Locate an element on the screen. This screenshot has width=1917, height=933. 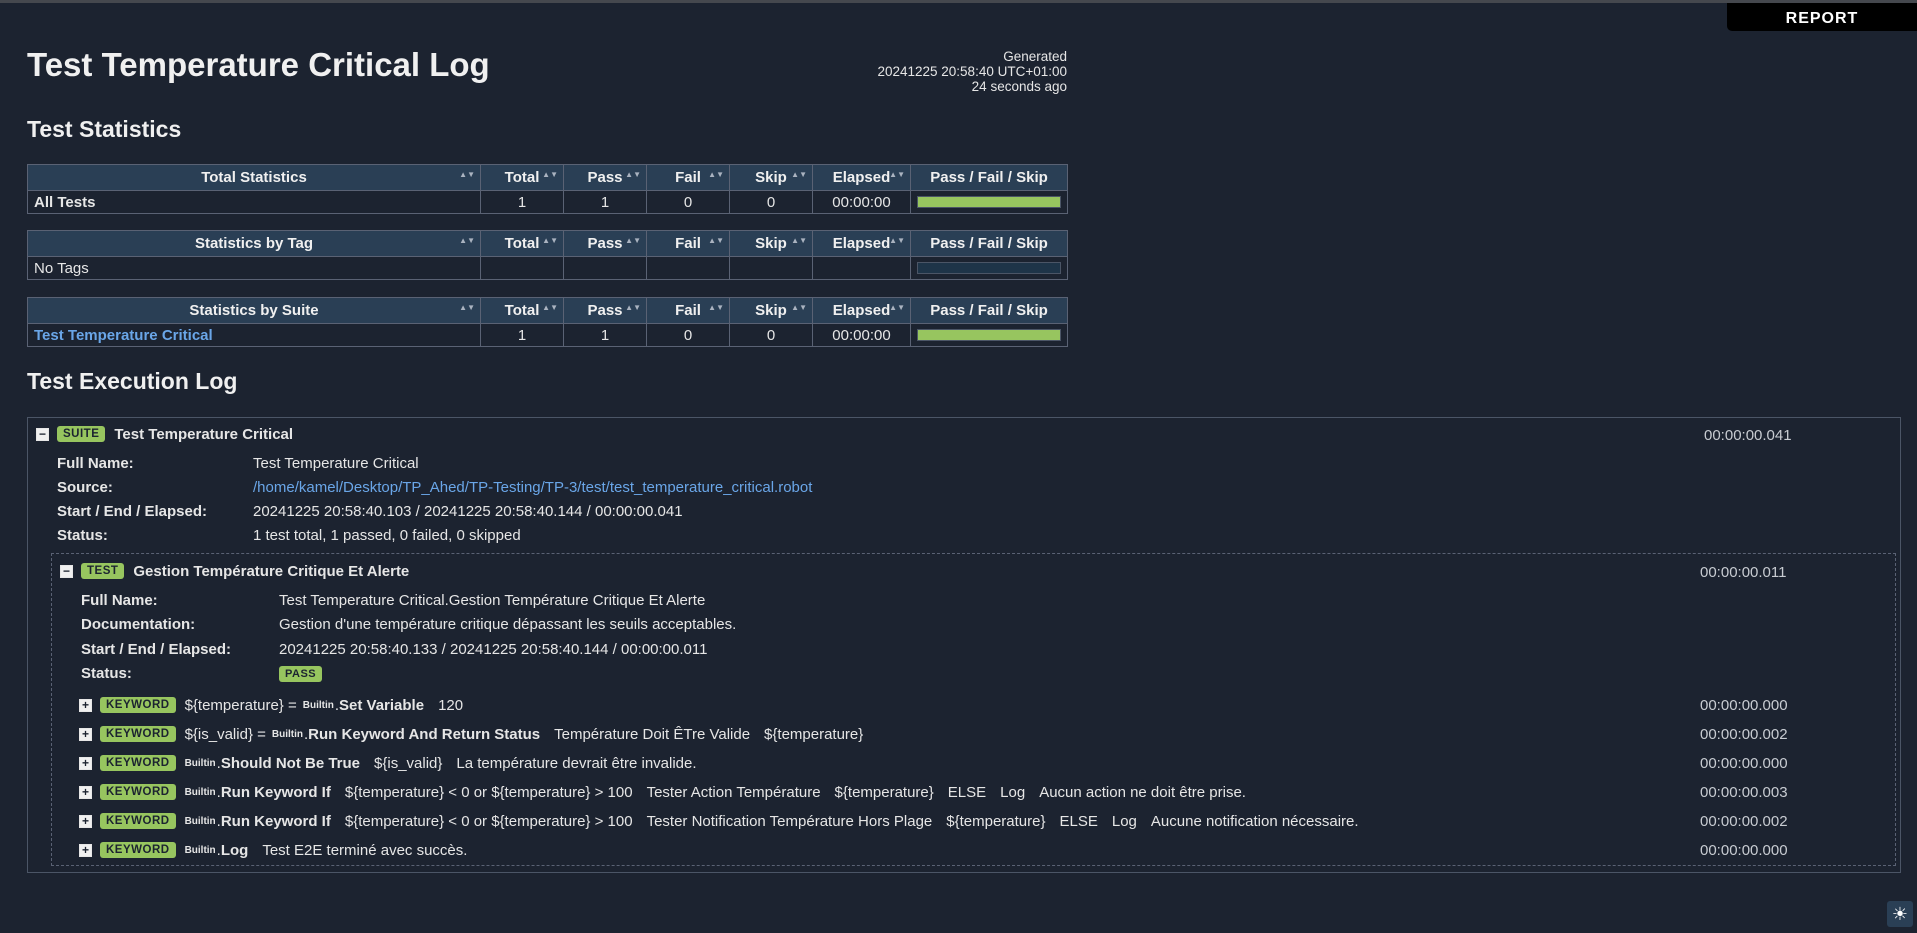
stat-elapsed: 00:00:00 is located at coordinates (861, 202).